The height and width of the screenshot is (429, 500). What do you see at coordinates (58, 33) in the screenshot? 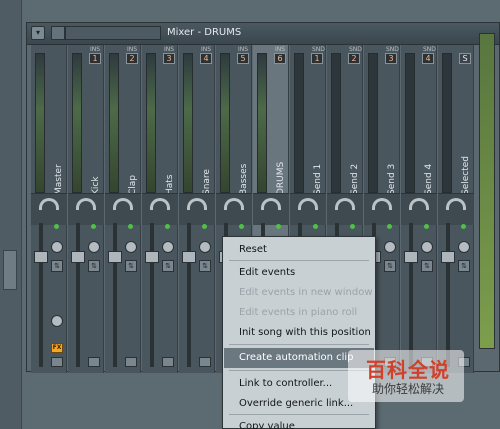
I see `drag-grip-icon` at bounding box center [58, 33].